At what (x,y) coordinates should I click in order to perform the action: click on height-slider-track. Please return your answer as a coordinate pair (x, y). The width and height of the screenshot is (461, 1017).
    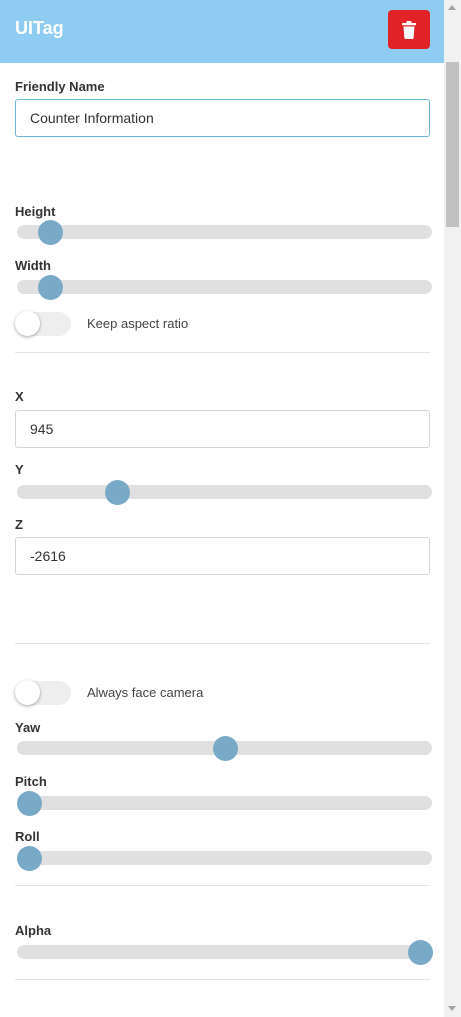
    Looking at the image, I should click on (224, 232).